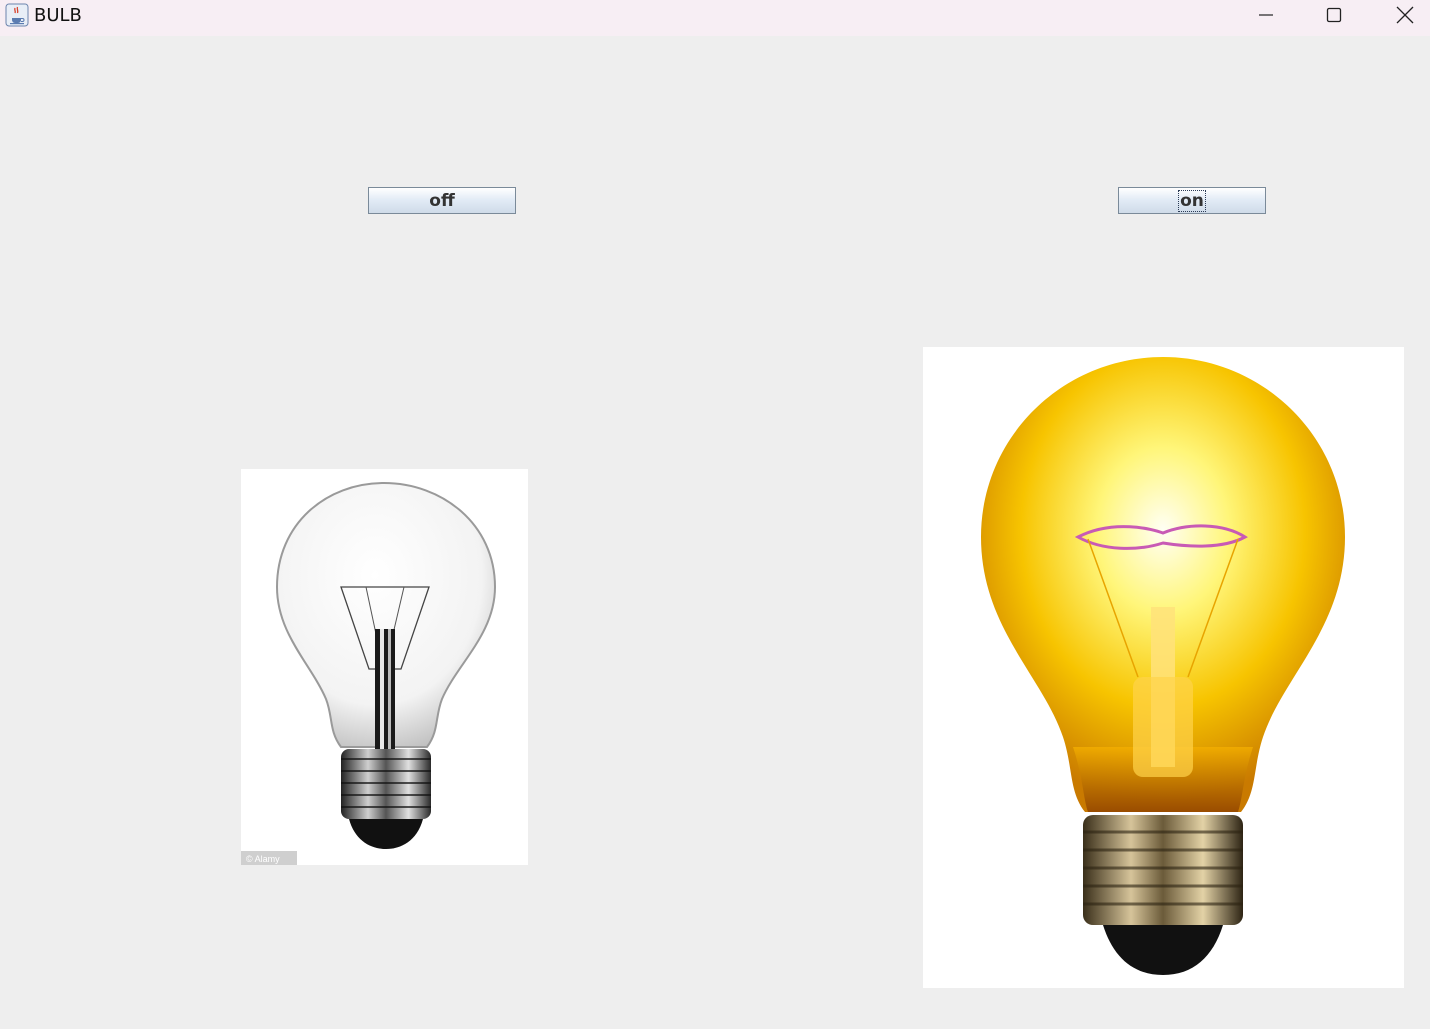  I want to click on java-coffee-icon, so click(17, 15).